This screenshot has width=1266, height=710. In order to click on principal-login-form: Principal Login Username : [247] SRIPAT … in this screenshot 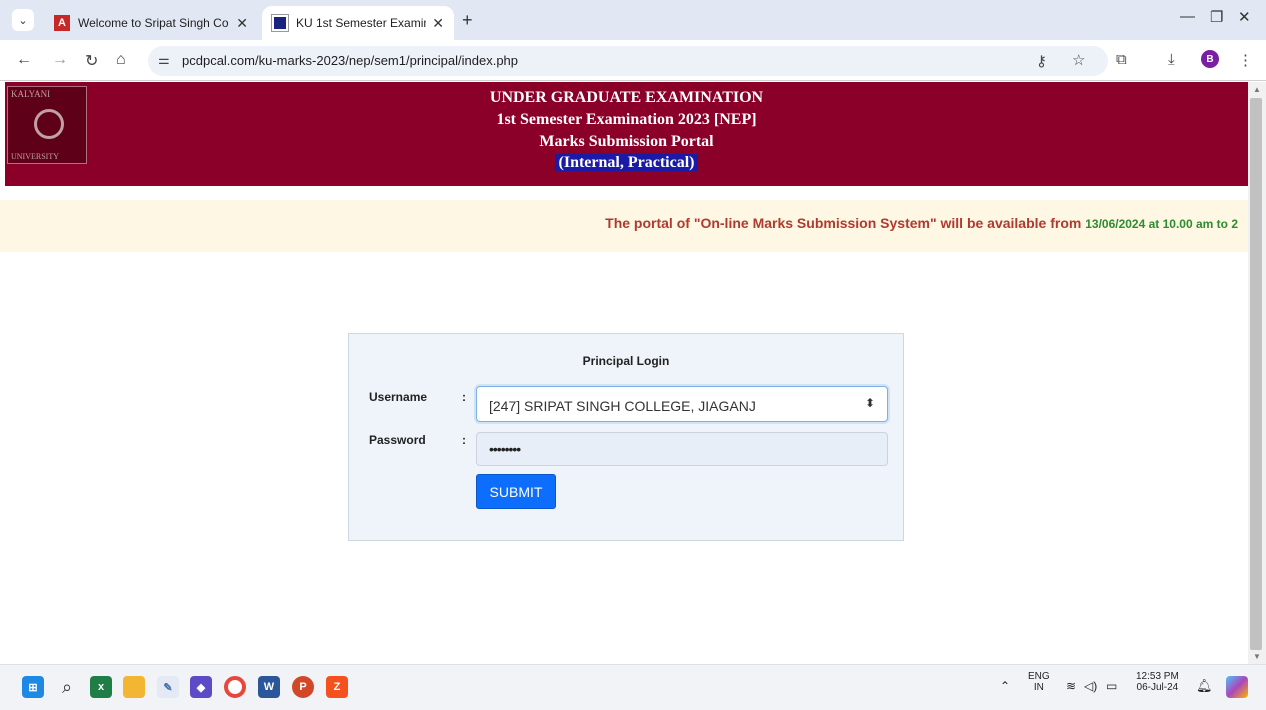, I will do `click(626, 437)`.